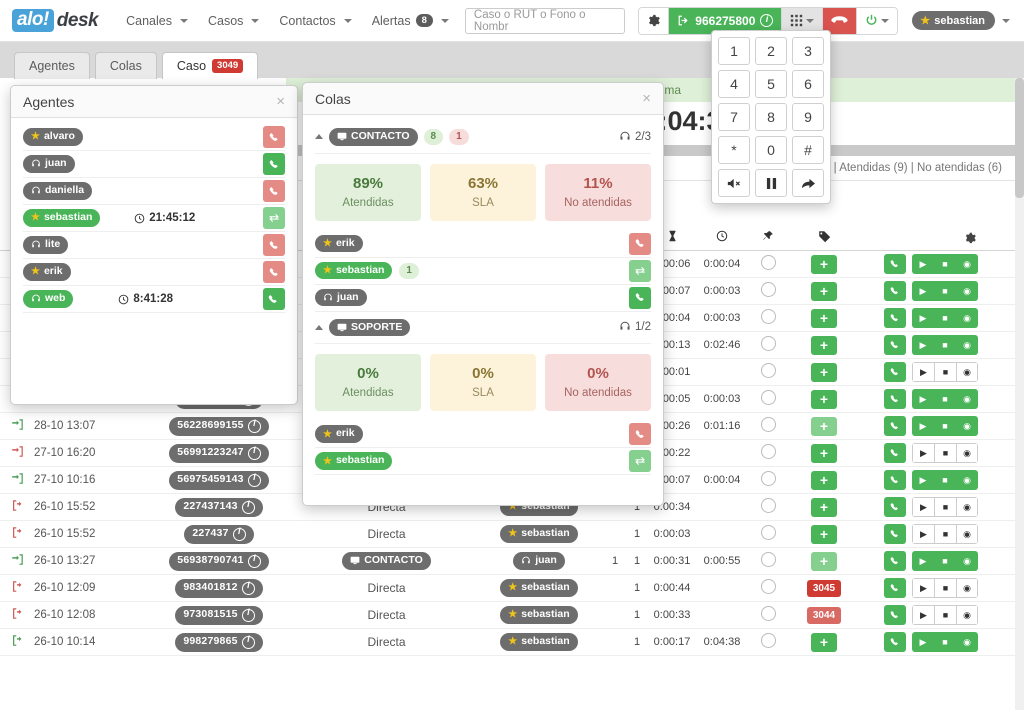 The height and width of the screenshot is (710, 1024). I want to click on main-scrollbar, so click(1019, 394).